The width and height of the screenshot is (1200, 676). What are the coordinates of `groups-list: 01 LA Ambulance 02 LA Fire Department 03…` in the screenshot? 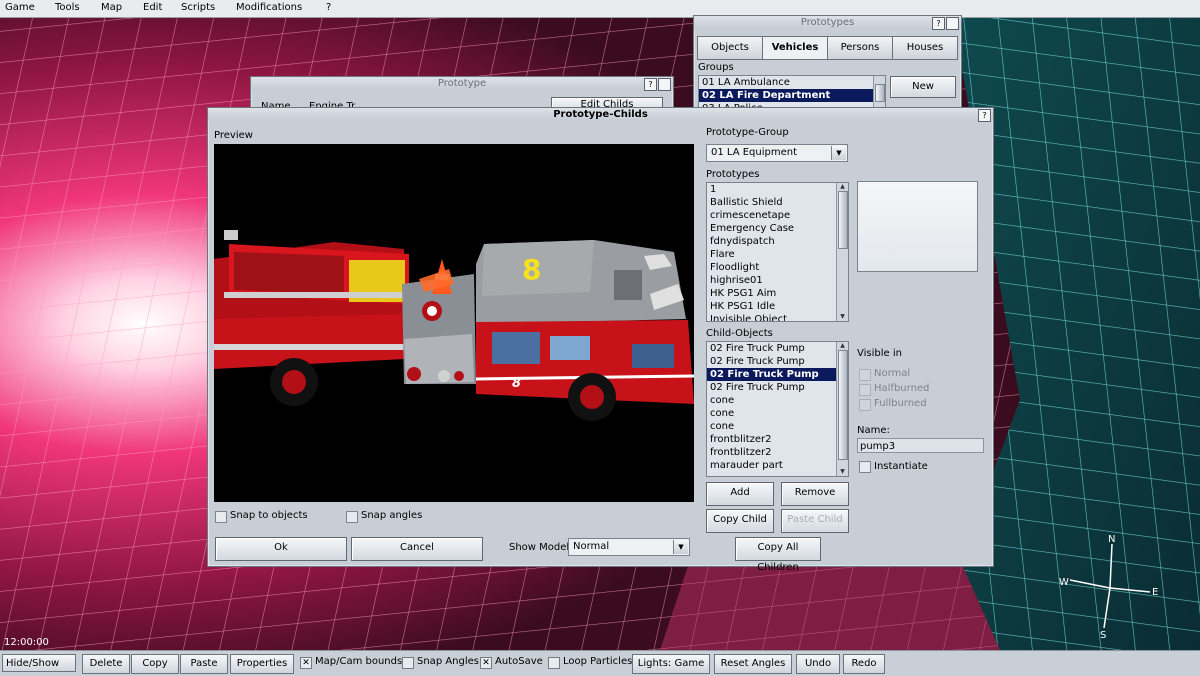 It's located at (792, 93).